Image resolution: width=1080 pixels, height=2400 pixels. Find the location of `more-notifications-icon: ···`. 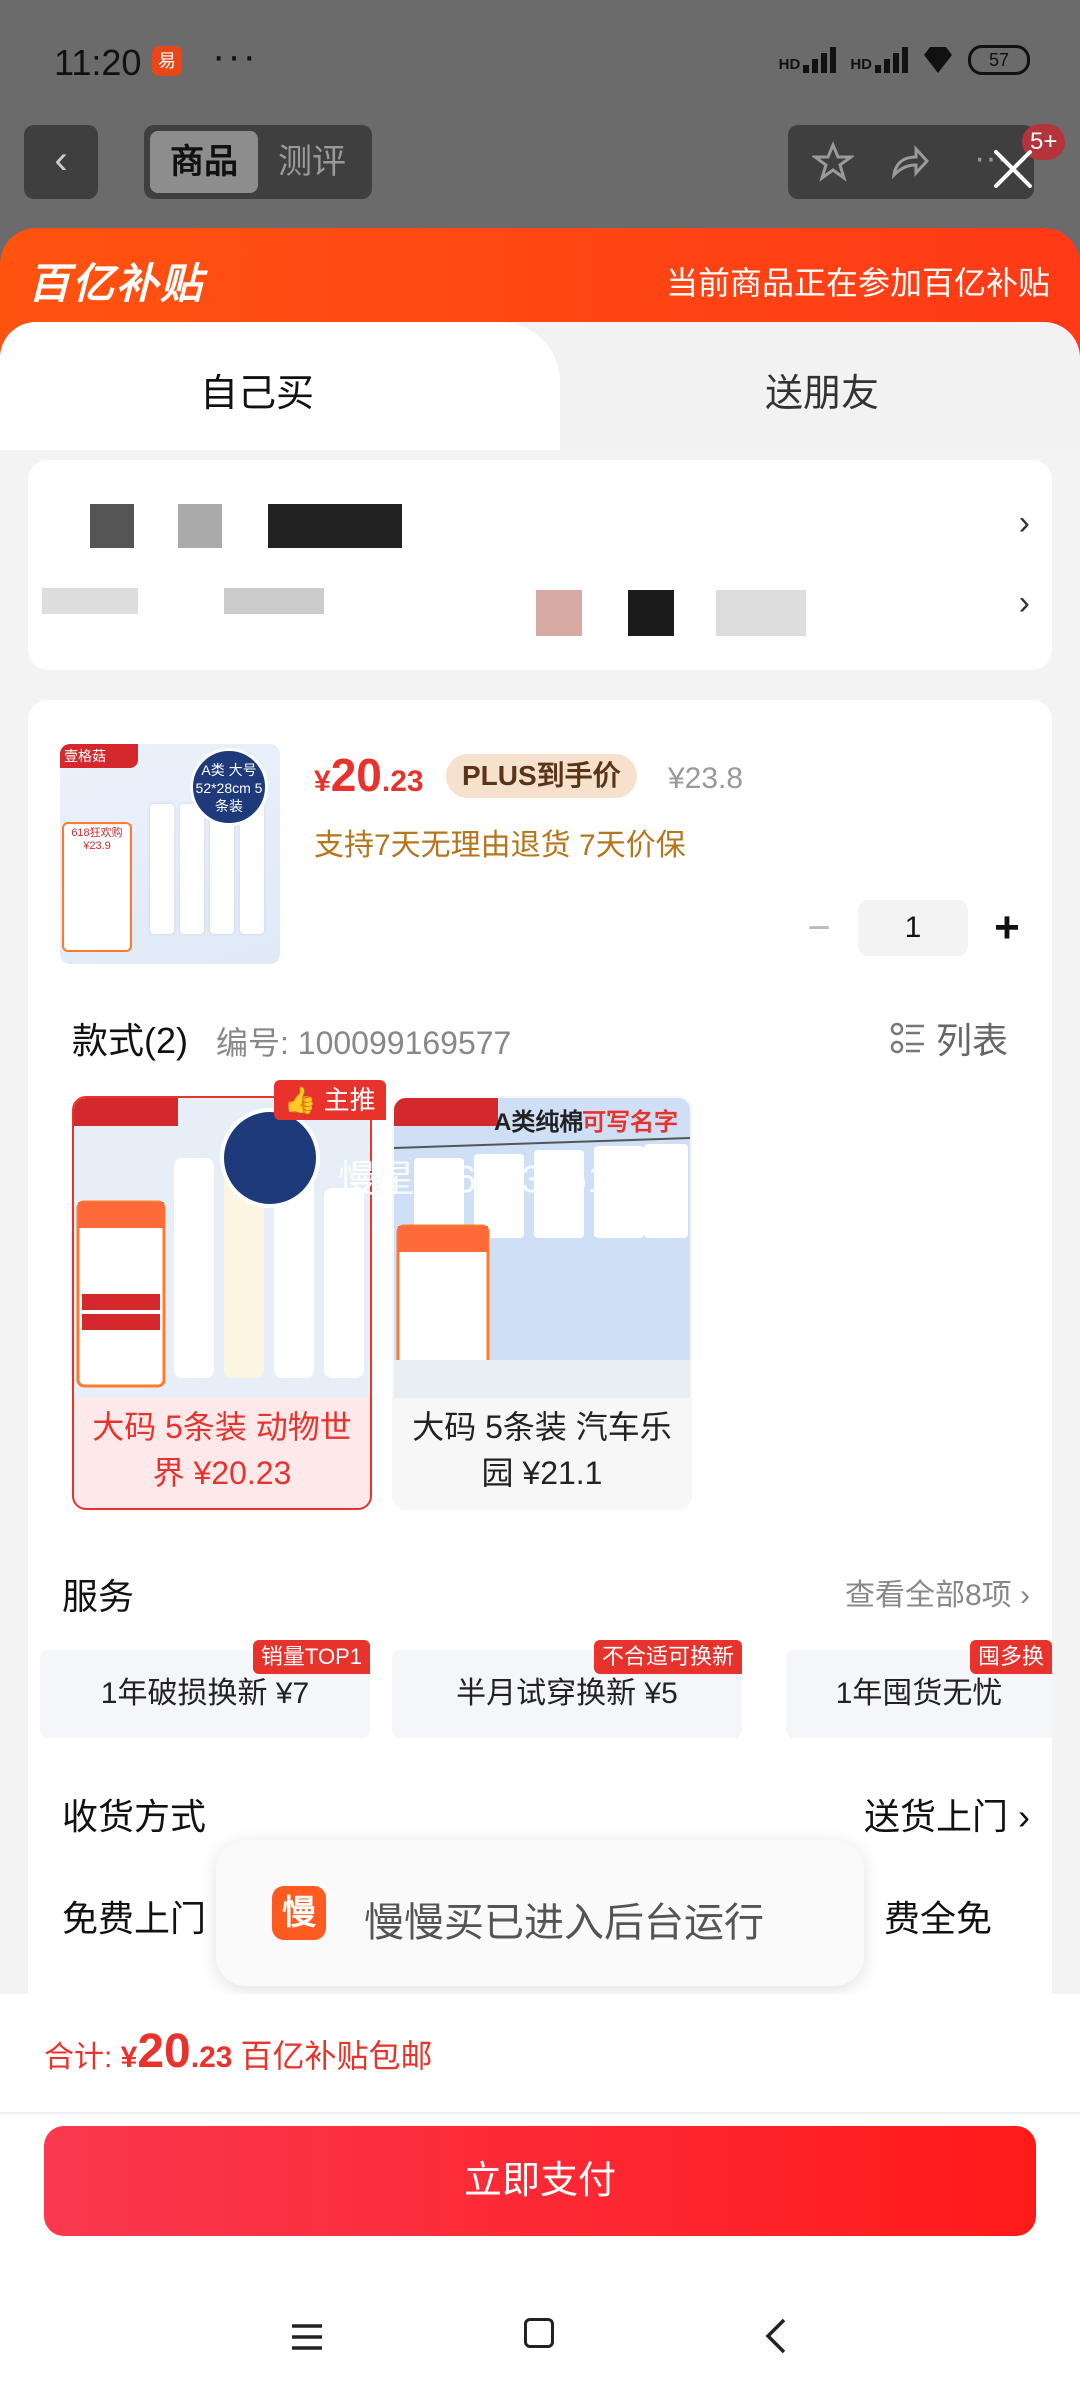

more-notifications-icon: ··· is located at coordinates (235, 56).